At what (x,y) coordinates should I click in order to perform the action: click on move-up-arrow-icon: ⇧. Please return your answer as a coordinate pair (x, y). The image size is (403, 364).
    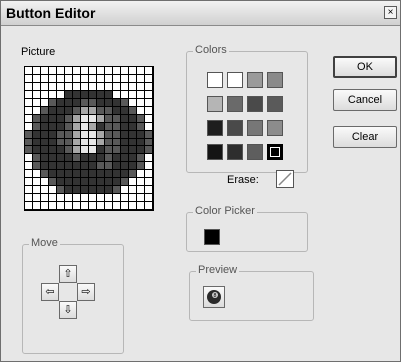
    Looking at the image, I should click on (68, 274).